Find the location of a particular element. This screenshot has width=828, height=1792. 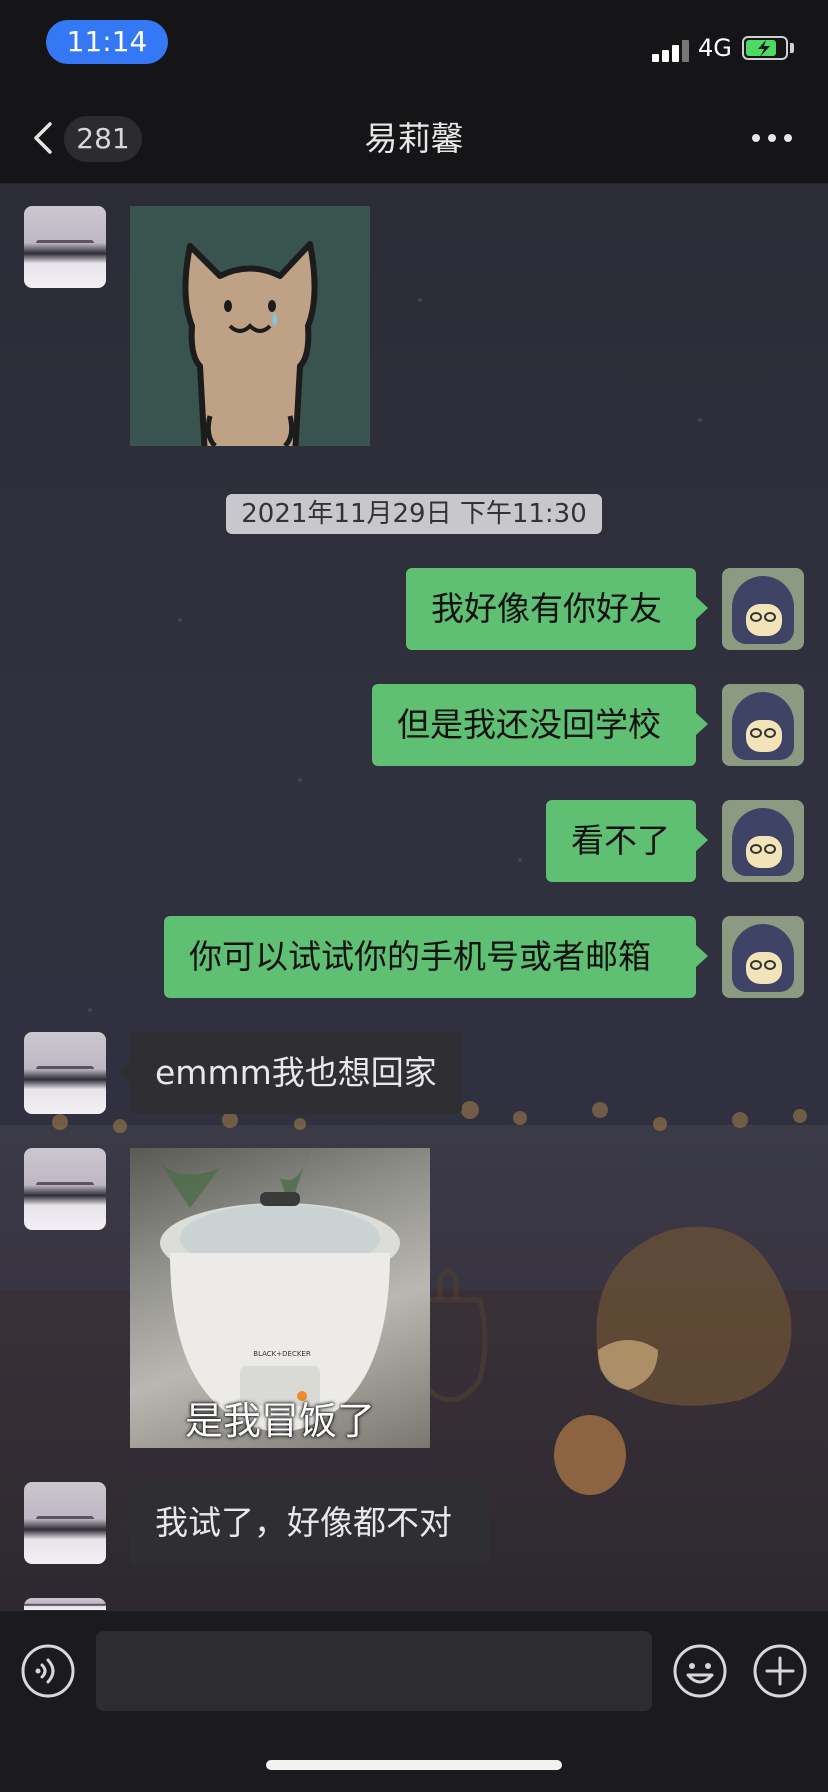

chat-header: 281 易莉馨 is located at coordinates (414, 137).